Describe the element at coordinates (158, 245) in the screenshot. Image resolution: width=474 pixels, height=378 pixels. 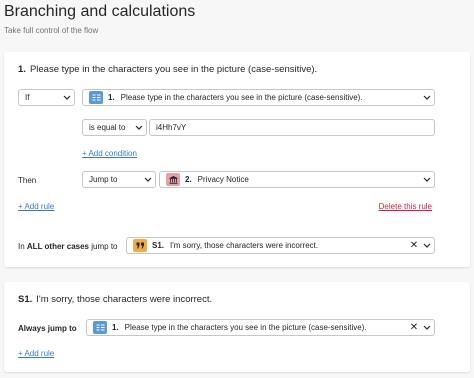
I see `other-target-number: S1.` at that location.